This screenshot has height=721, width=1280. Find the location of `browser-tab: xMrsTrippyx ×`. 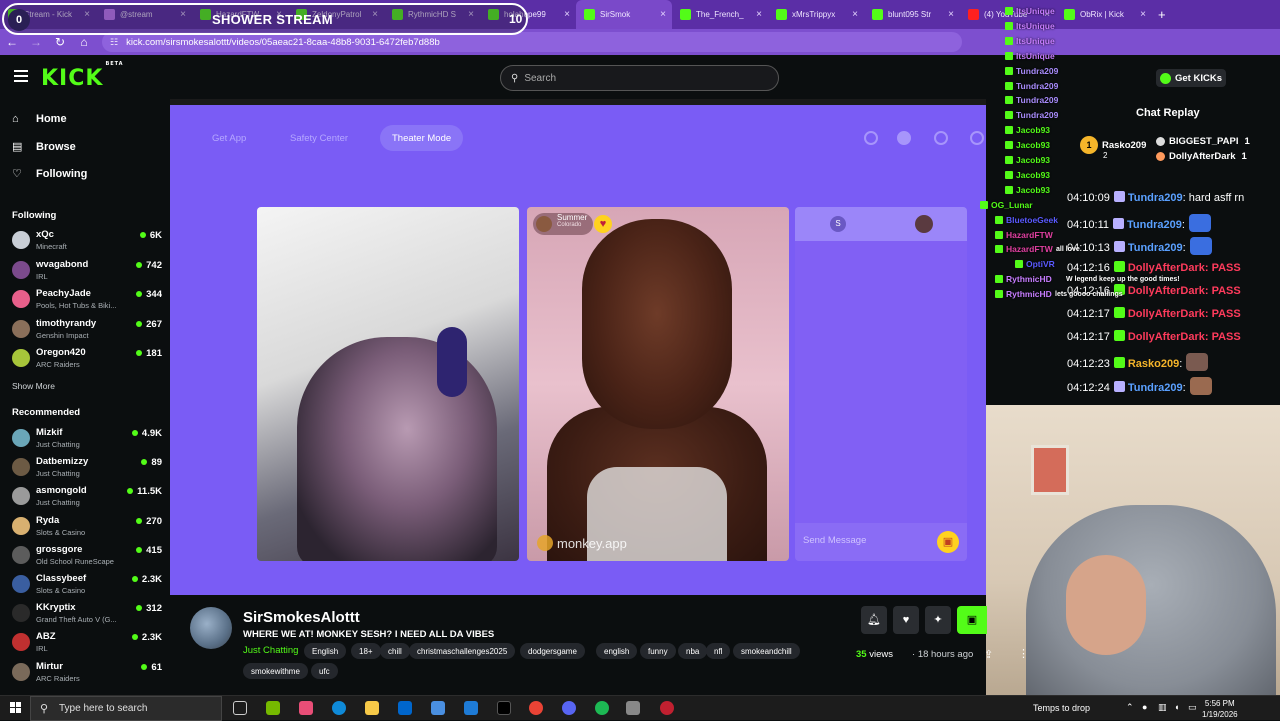

browser-tab: xMrsTrippyx × is located at coordinates (816, 14).